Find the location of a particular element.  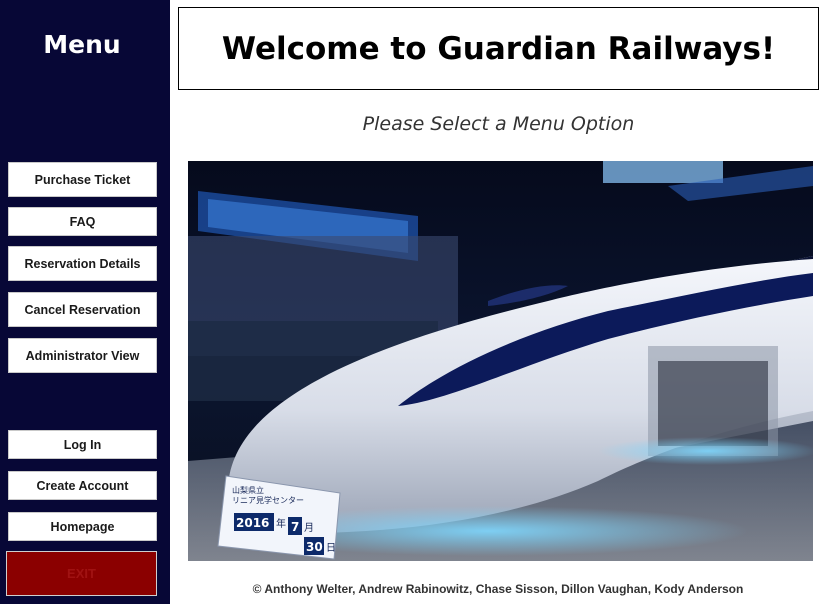

purchase-ticket-button: Purchase Ticket is located at coordinates (82, 179).